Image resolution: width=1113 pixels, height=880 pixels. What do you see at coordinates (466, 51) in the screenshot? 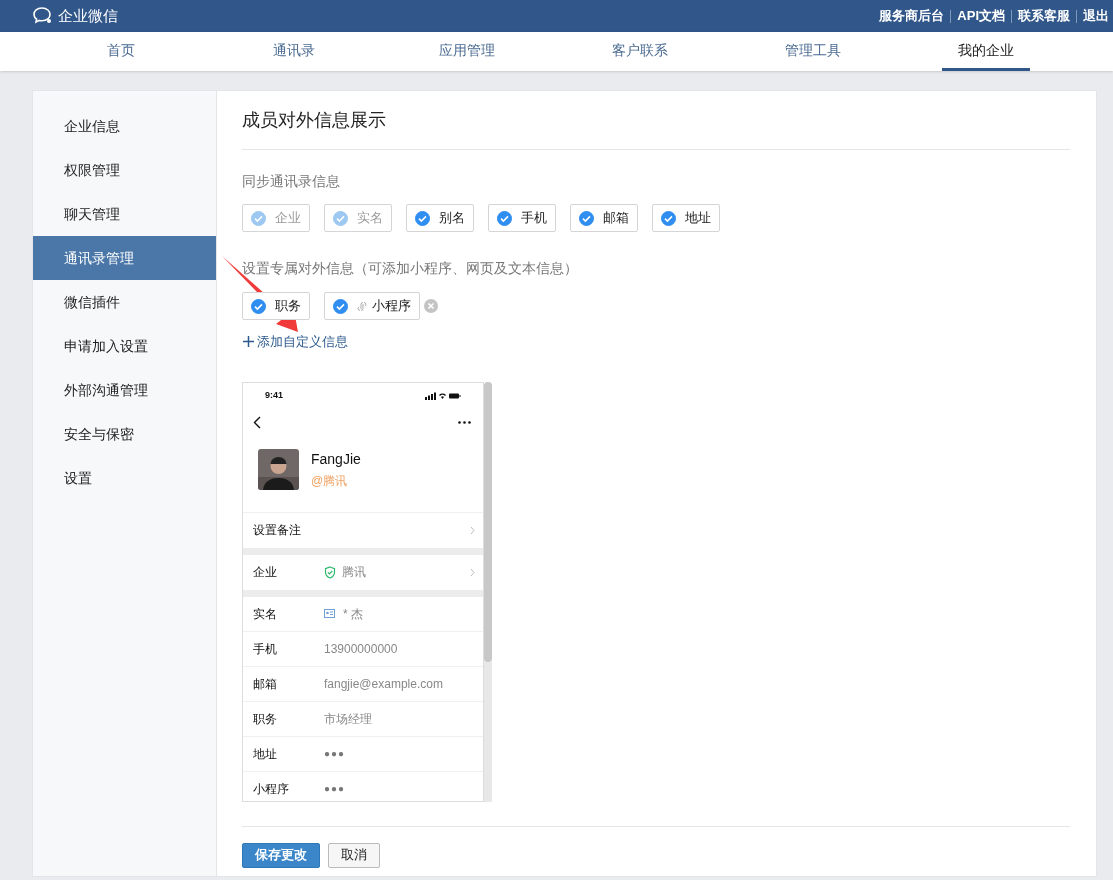
I see `nav-tab: 应用管理` at bounding box center [466, 51].